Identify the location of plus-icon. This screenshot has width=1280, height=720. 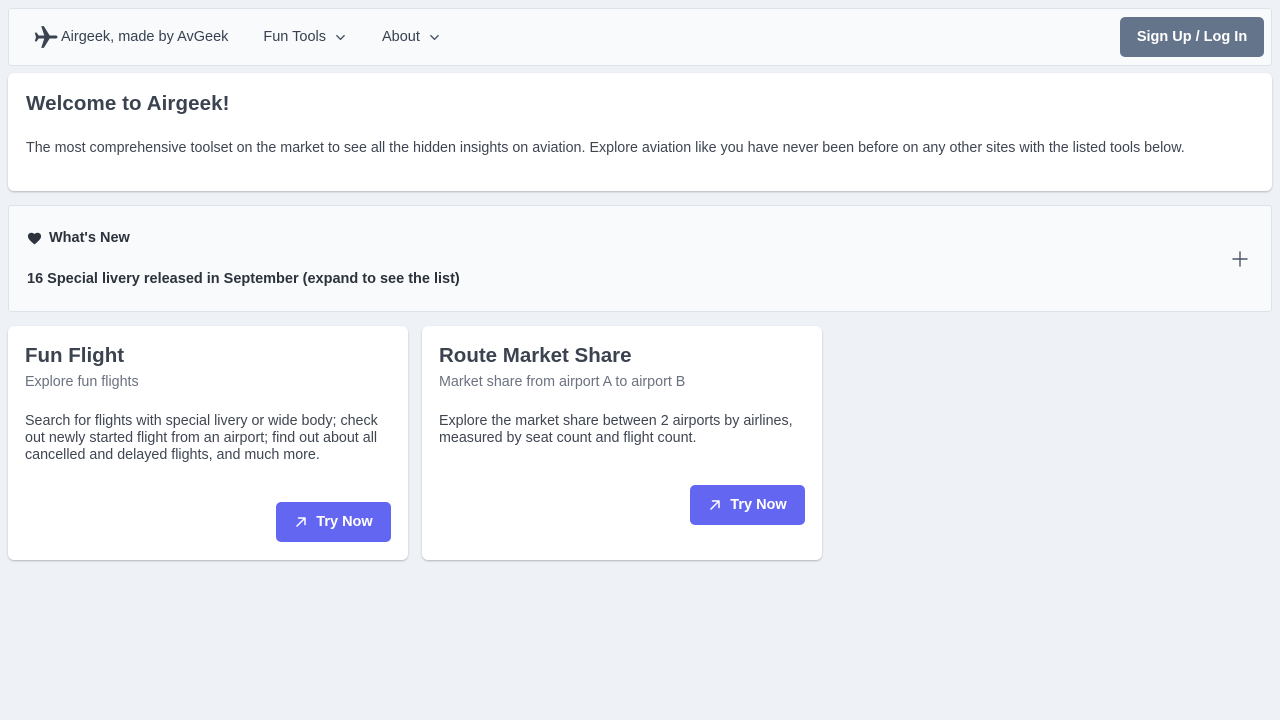
(1240, 259).